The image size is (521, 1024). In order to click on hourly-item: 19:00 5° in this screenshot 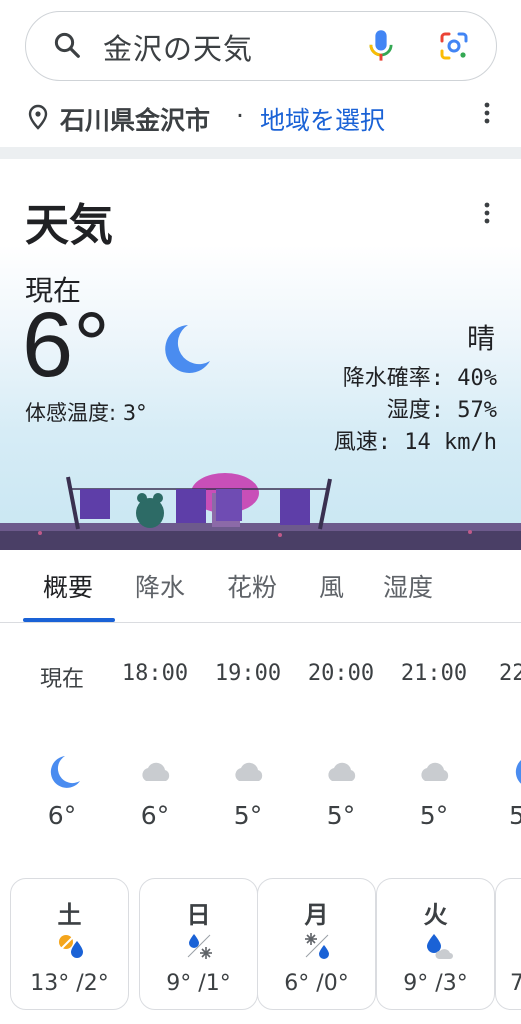, I will do `click(248, 748)`.